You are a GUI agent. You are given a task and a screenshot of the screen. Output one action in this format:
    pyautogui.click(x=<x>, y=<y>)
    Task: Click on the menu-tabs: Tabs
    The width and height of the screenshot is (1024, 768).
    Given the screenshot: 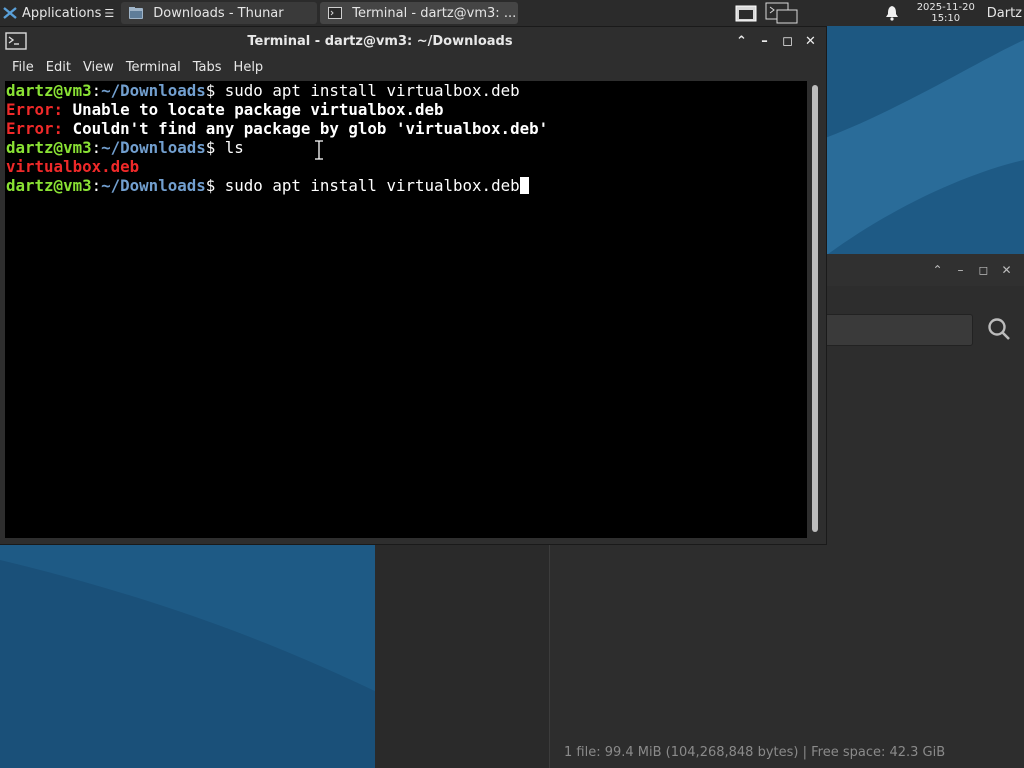 What is the action you would take?
    pyautogui.click(x=207, y=68)
    